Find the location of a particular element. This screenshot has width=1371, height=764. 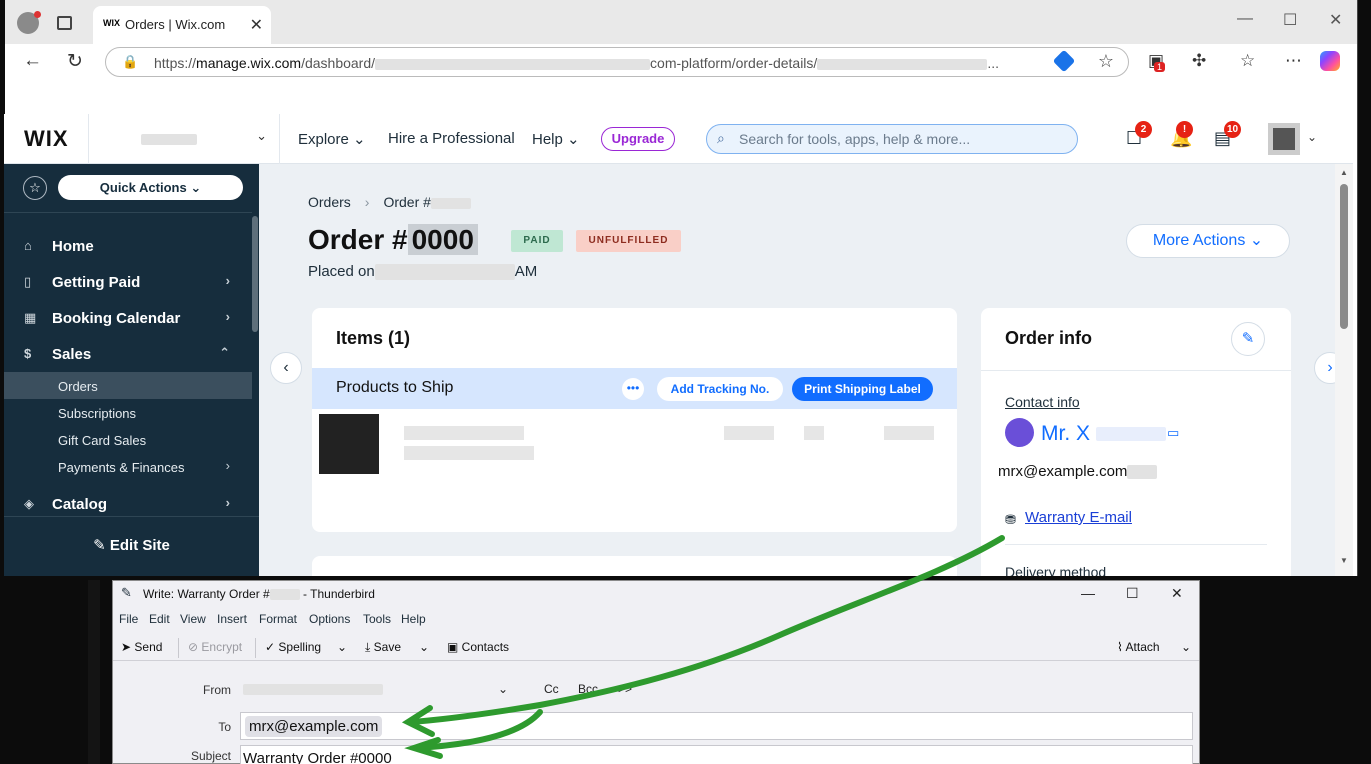

delivery-method-label: Delivery method is located at coordinates (1055, 570).